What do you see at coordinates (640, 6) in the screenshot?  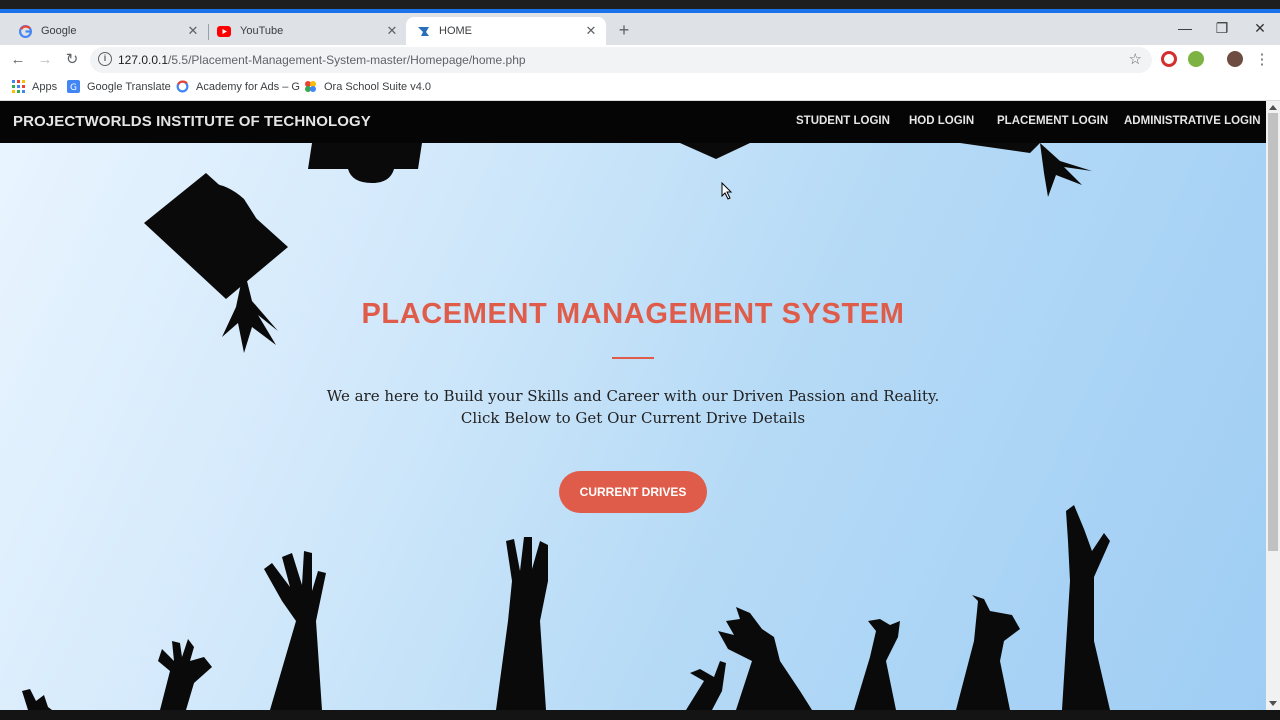 I see `window-top-strip` at bounding box center [640, 6].